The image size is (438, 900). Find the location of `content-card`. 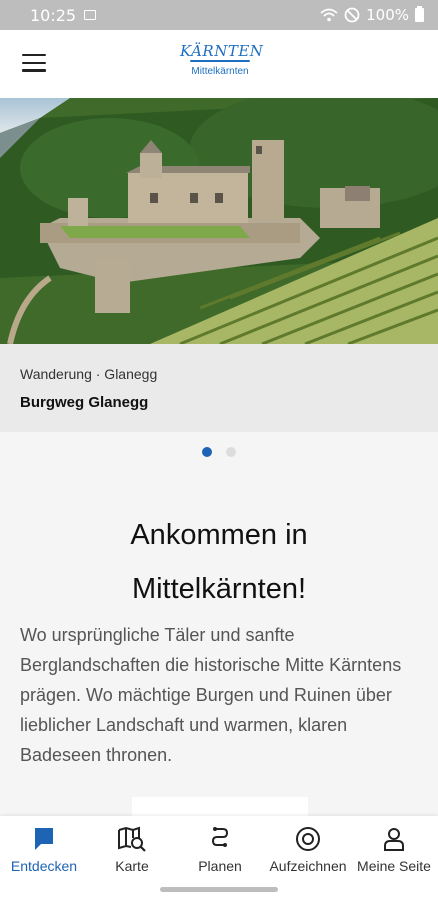

content-card is located at coordinates (220, 807).